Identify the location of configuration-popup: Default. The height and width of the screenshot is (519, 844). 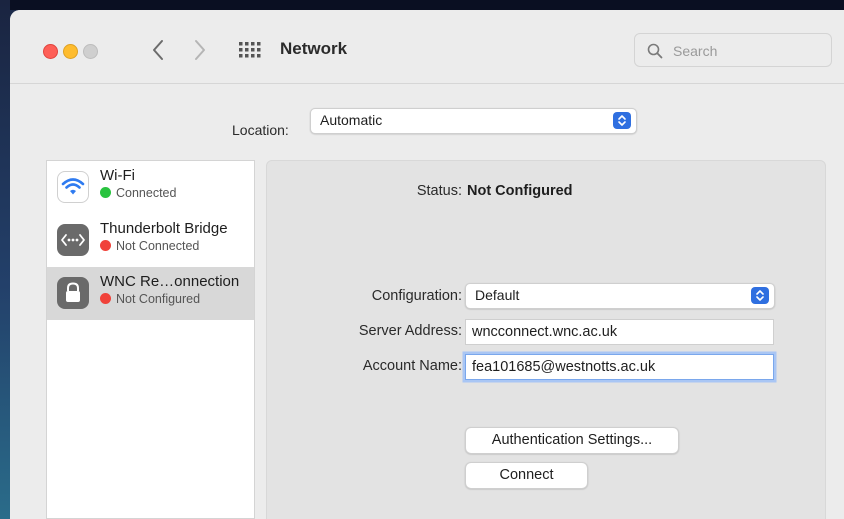
(620, 296).